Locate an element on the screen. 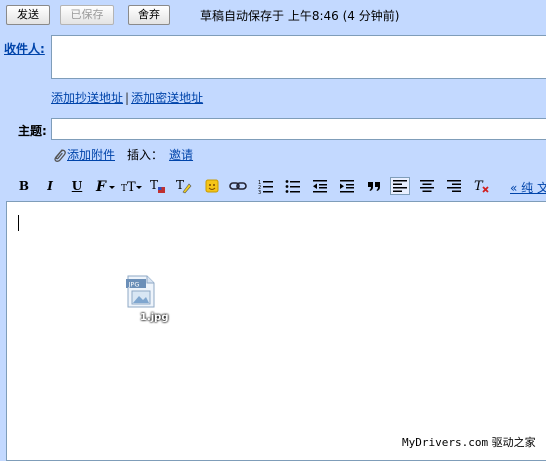  invite-link: 邀请 is located at coordinates (181, 154).